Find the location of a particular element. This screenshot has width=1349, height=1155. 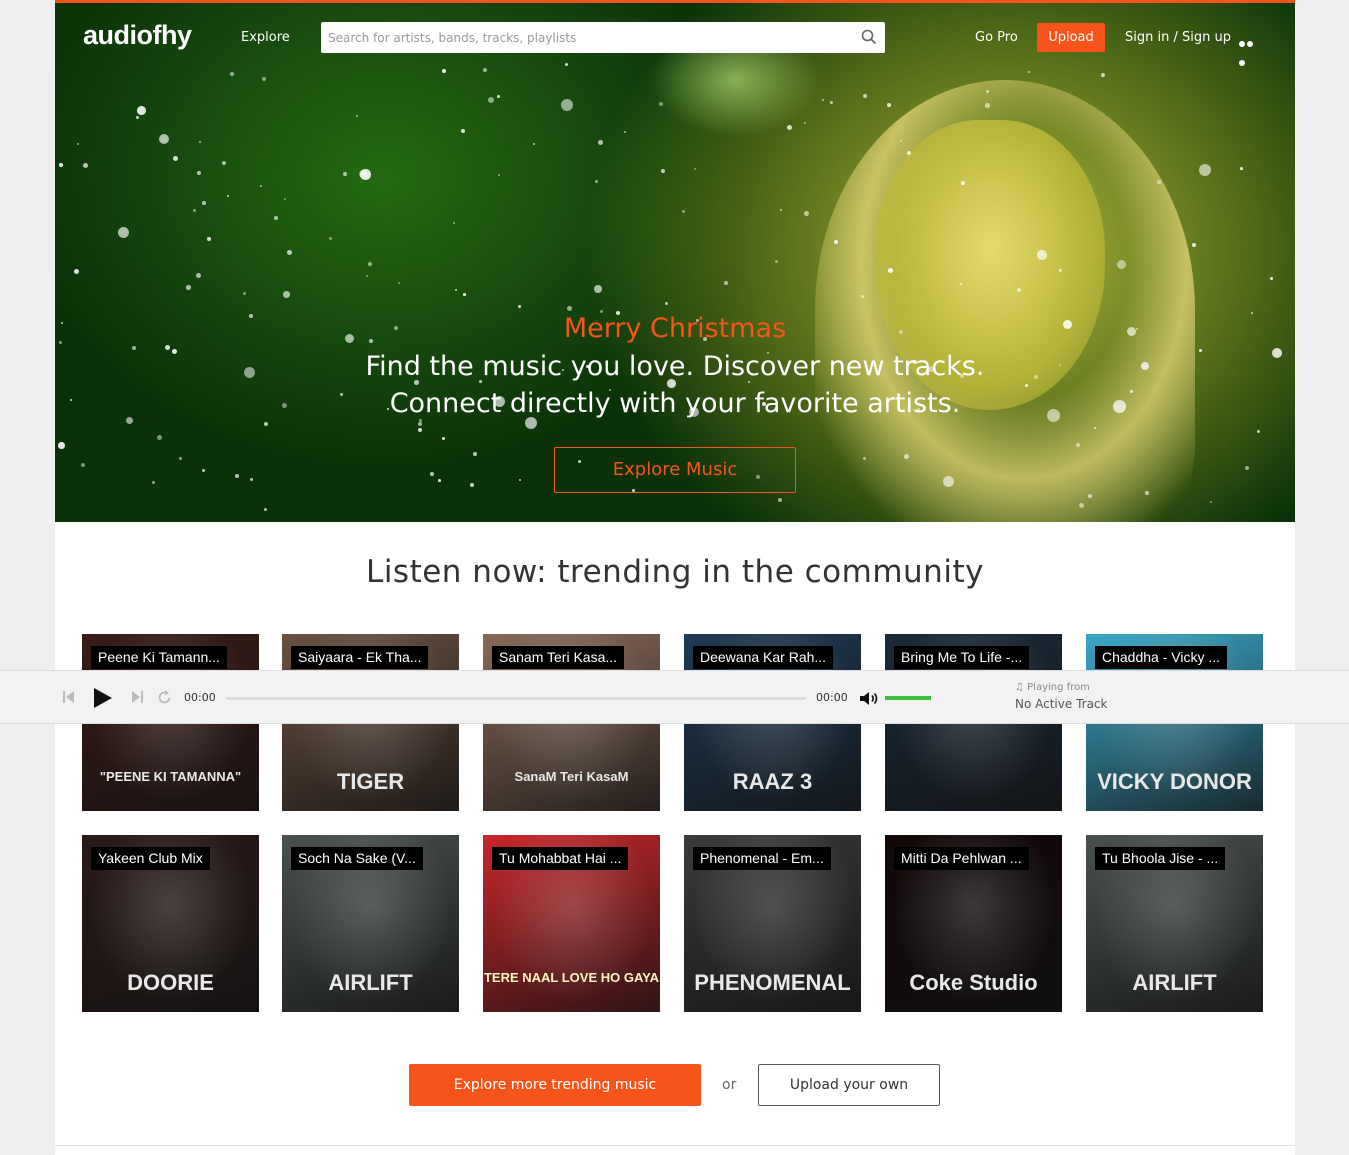

cover-art-title: DOORIE is located at coordinates (170, 982).